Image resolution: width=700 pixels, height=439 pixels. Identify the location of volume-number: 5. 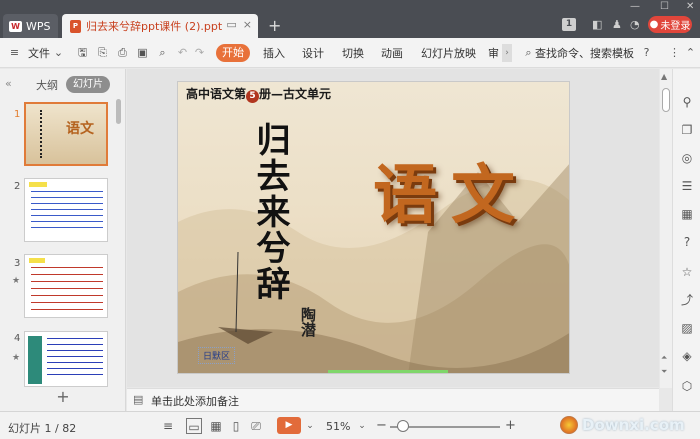
(253, 96).